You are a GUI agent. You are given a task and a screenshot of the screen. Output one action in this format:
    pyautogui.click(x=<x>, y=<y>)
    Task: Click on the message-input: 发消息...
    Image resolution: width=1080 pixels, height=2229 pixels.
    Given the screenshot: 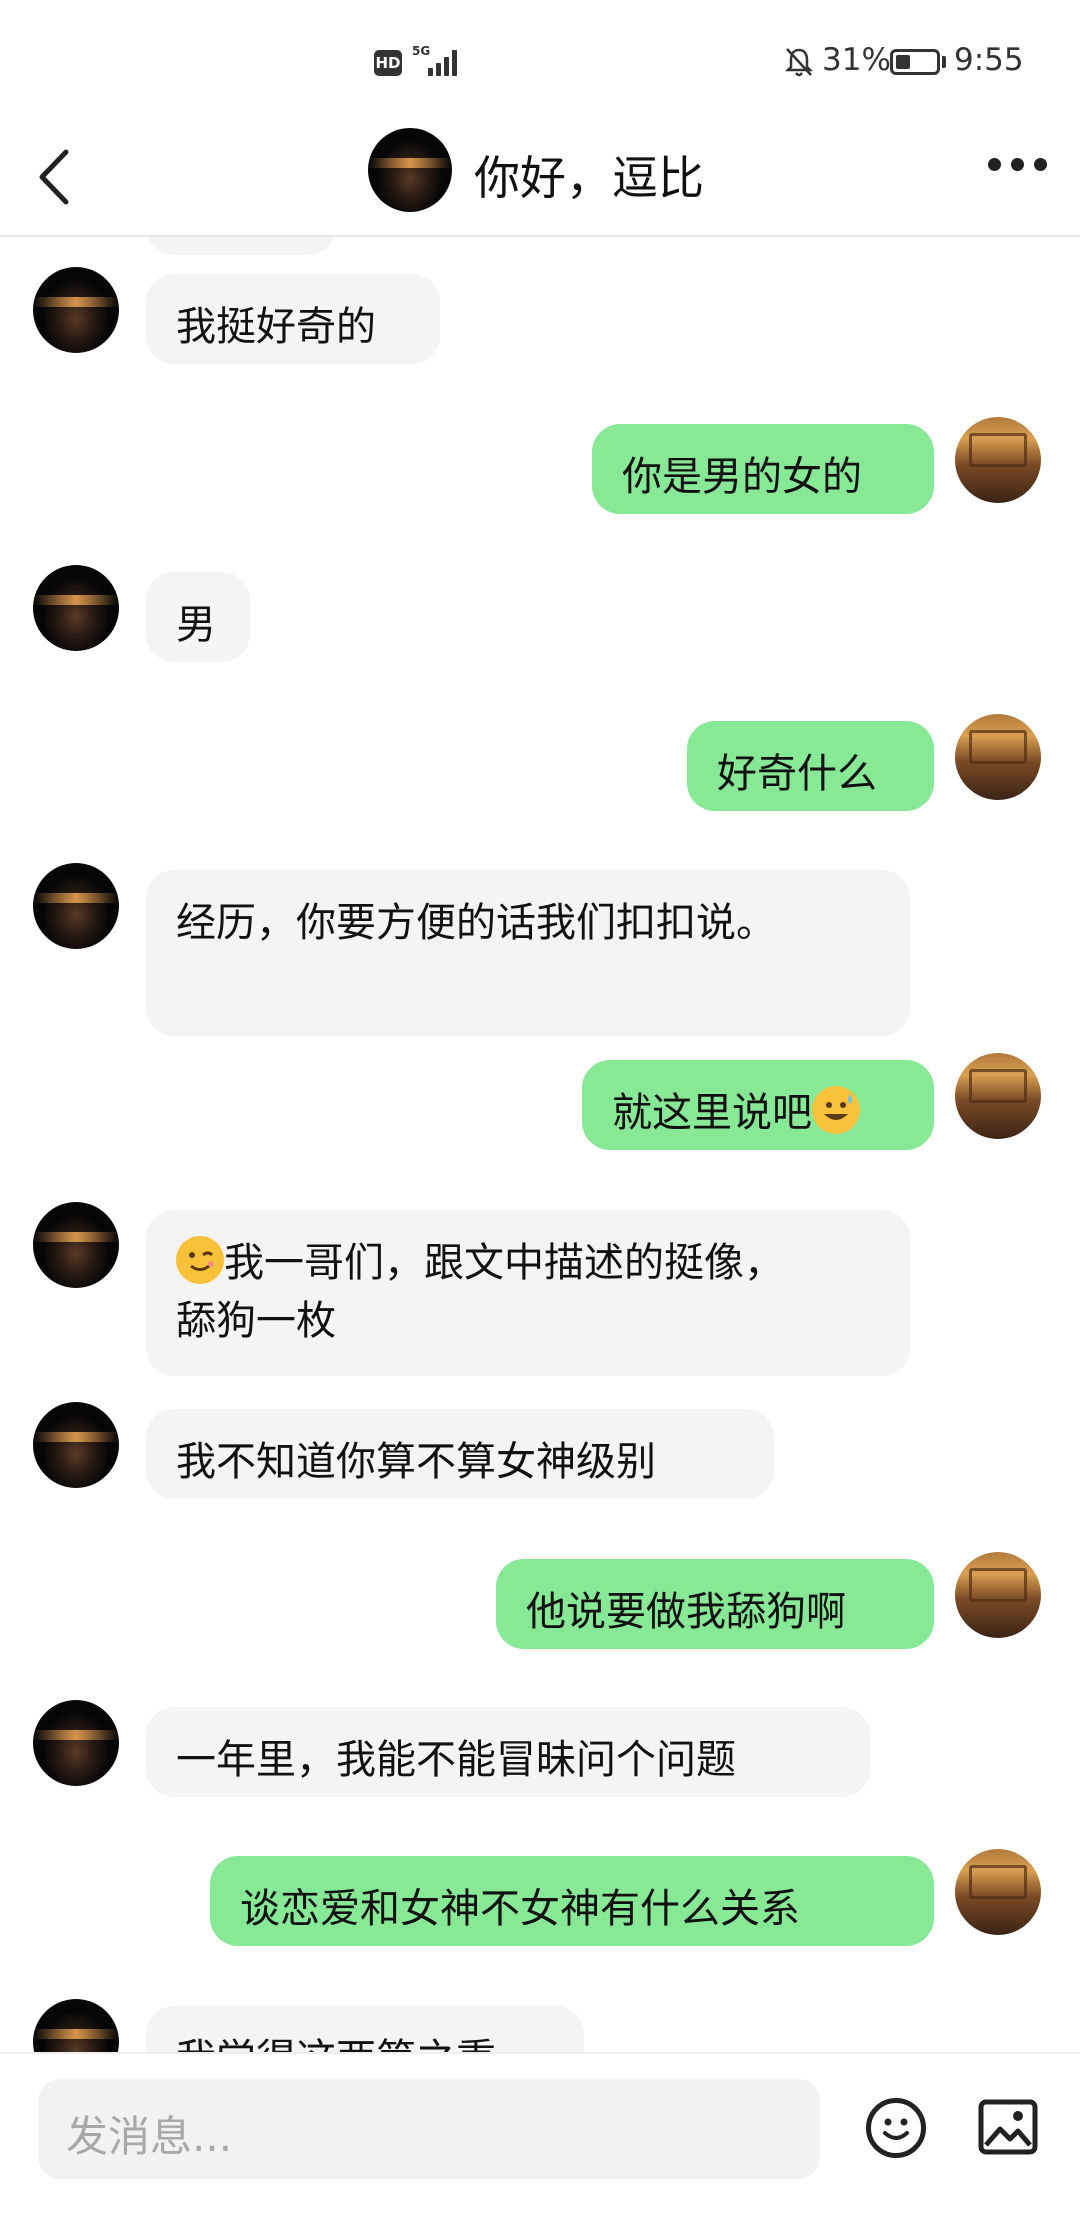 What is the action you would take?
    pyautogui.click(x=429, y=2129)
    